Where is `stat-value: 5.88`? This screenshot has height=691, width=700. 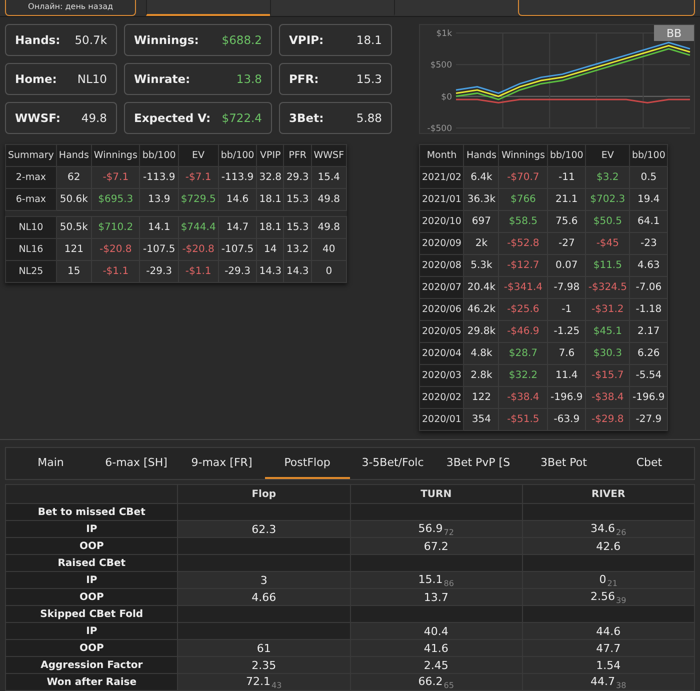
stat-value: 5.88 is located at coordinates (369, 118).